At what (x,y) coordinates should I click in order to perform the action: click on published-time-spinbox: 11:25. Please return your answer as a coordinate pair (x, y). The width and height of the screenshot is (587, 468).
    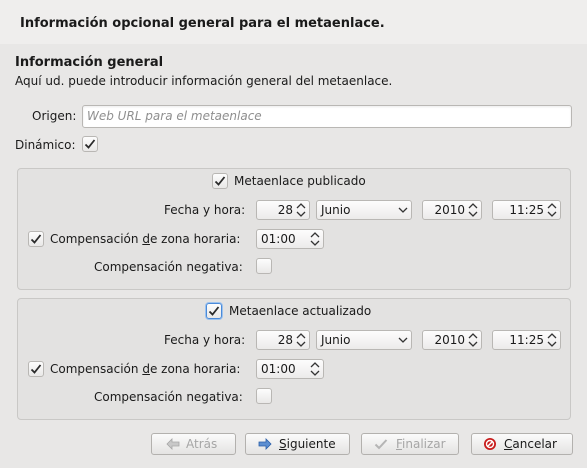
    Looking at the image, I should click on (526, 210).